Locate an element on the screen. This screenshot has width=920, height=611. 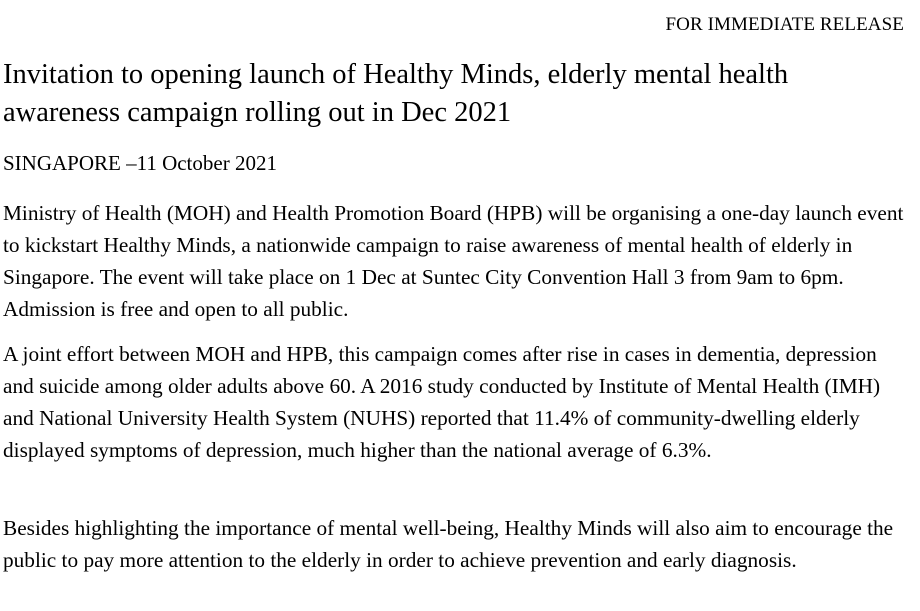
dateline: SINGAPORE –11 October 2021 is located at coordinates (140, 163).